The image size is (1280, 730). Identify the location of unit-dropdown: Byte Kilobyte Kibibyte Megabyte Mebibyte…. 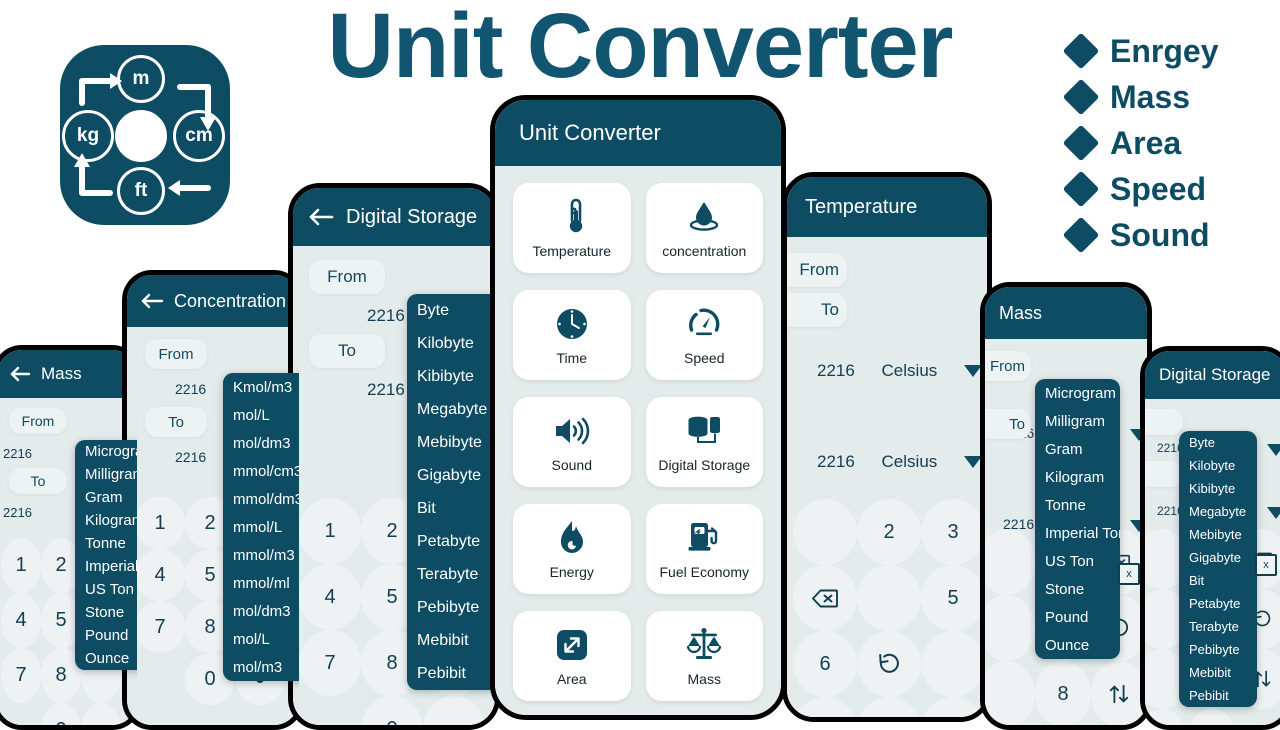
(1218, 569).